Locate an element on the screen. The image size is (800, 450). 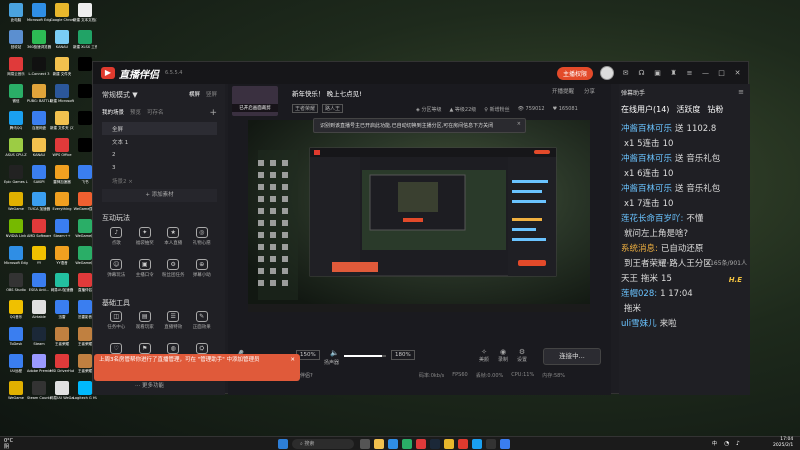
desktop-icon: 王者荣耀 is located at coordinates (62, 341).